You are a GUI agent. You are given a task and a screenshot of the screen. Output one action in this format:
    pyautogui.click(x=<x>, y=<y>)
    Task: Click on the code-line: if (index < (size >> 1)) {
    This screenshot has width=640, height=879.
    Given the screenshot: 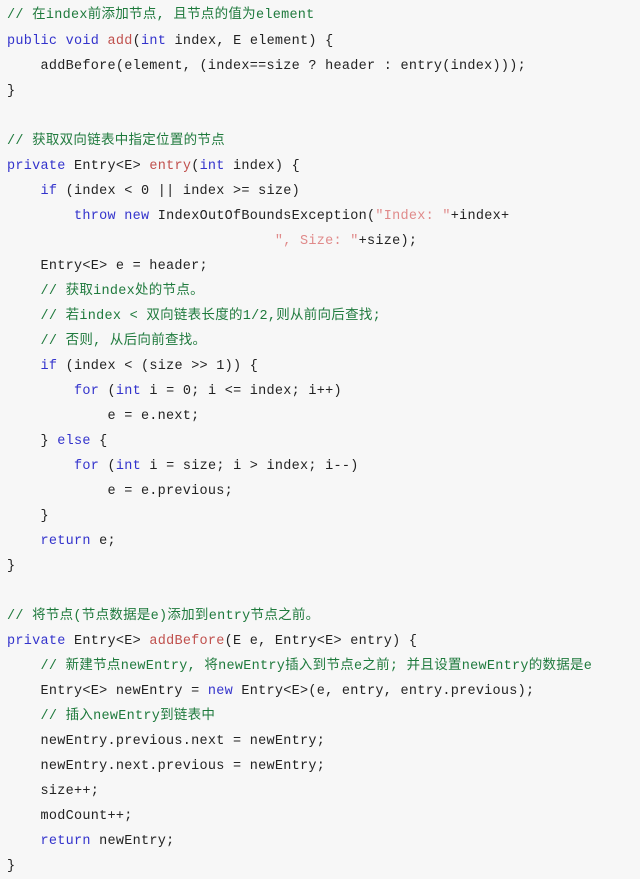 What is the action you would take?
    pyautogui.click(x=320, y=366)
    